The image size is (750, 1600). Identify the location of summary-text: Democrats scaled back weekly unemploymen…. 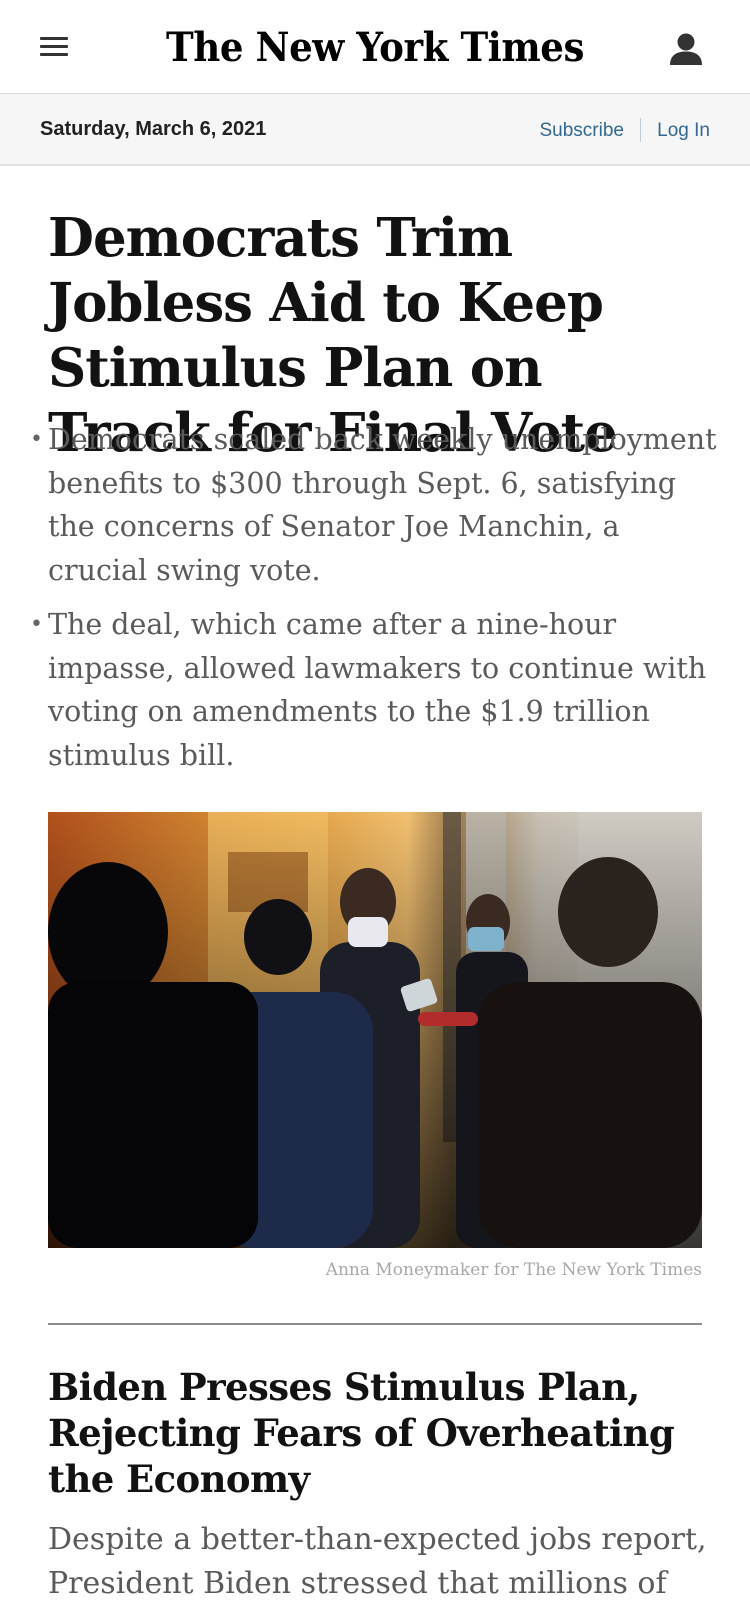
(382, 505).